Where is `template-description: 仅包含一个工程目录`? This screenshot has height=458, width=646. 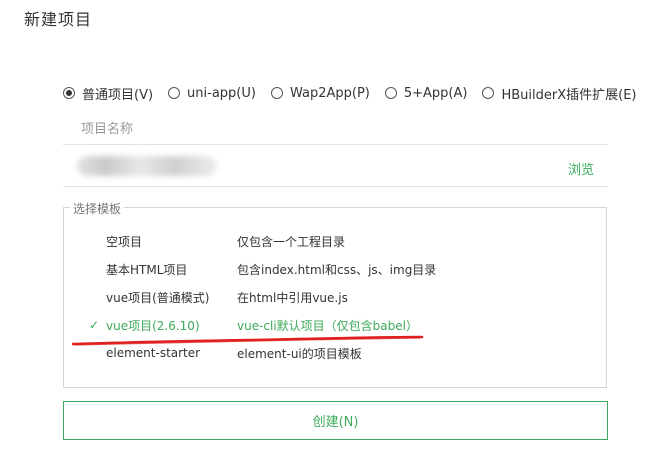
template-description: 仅包含一个工程目录 is located at coordinates (291, 241).